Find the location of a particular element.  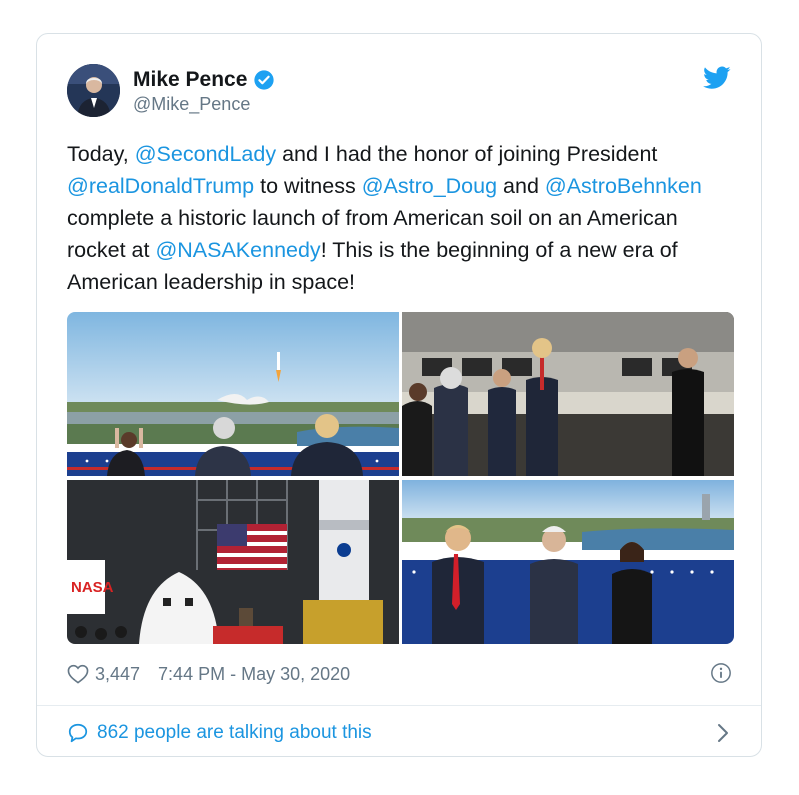

conversation-link: 862 people are talking about this is located at coordinates (400, 733).